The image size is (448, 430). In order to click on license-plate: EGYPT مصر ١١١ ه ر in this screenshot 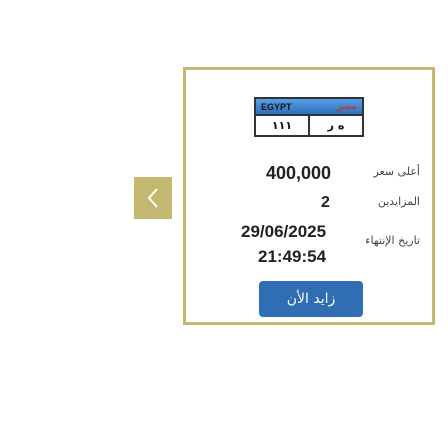, I will do `click(309, 117)`.